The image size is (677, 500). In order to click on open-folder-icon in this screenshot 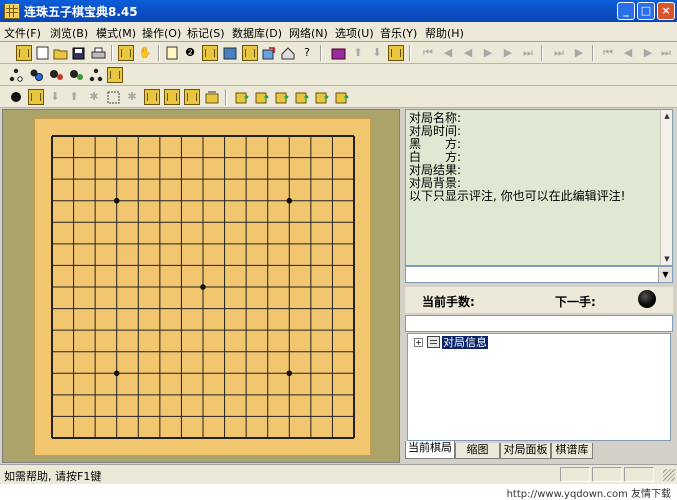, I will do `click(60, 53)`.